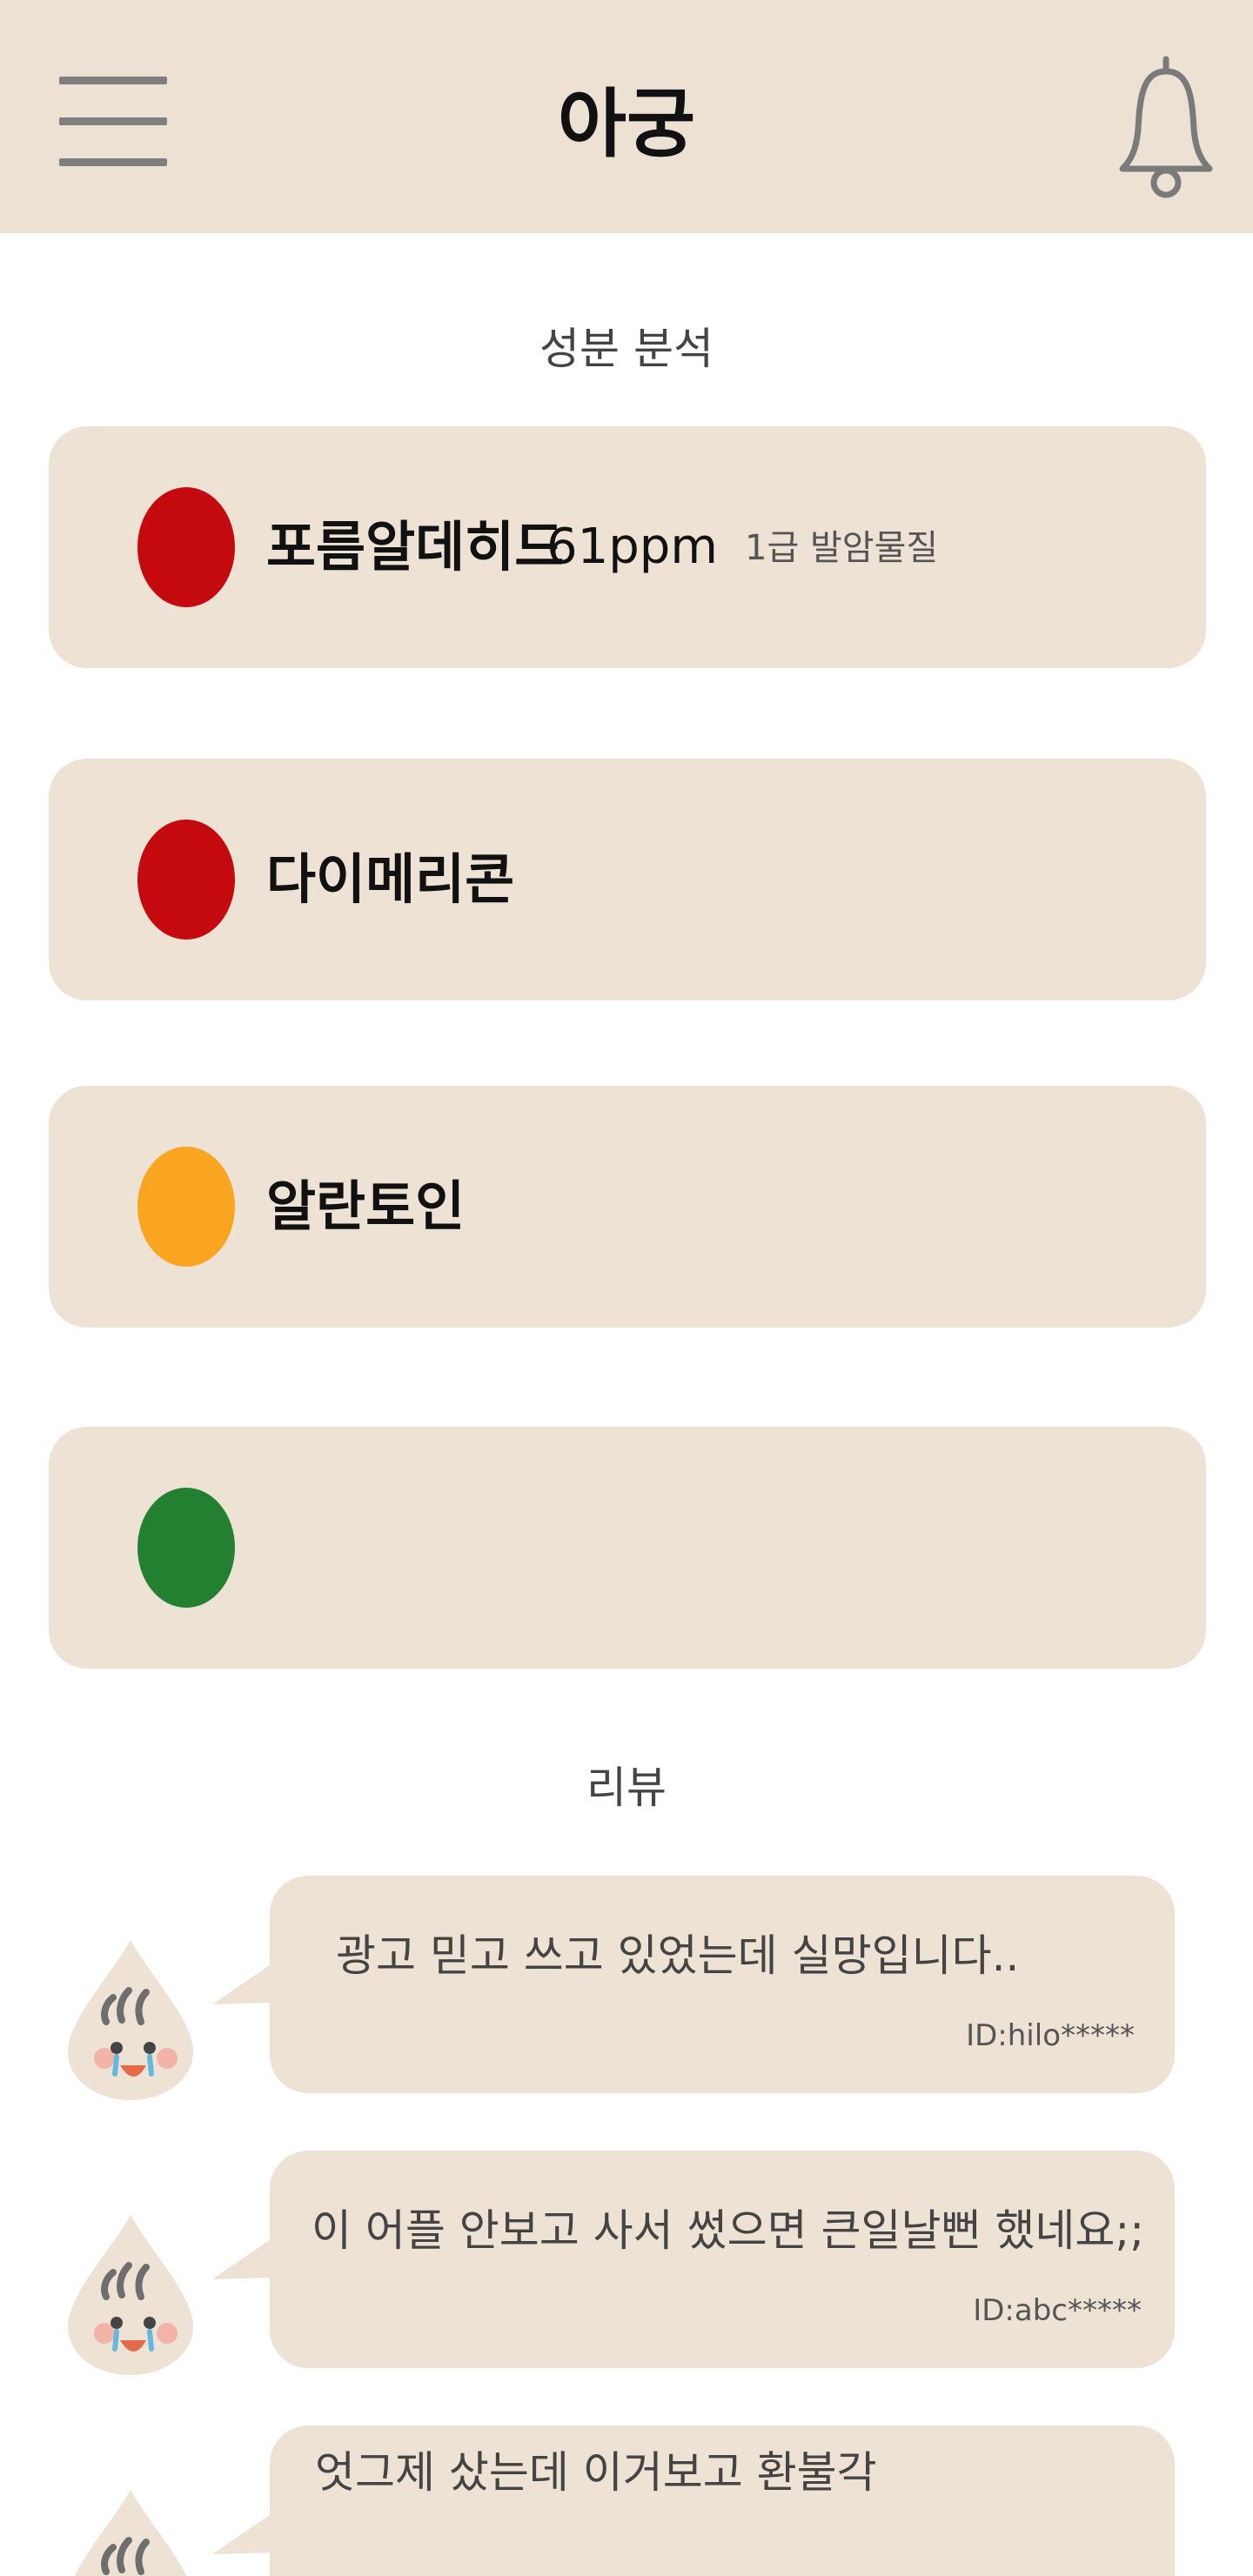 The width and height of the screenshot is (1253, 2576). Describe the element at coordinates (632, 547) in the screenshot. I see `ingredient-amount: 61ppm` at that location.